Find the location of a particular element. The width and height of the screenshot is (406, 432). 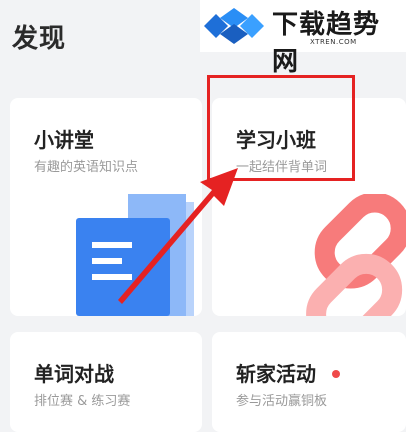

card-battle: 单词对战 排位赛 & 练习赛 is located at coordinates (106, 382).